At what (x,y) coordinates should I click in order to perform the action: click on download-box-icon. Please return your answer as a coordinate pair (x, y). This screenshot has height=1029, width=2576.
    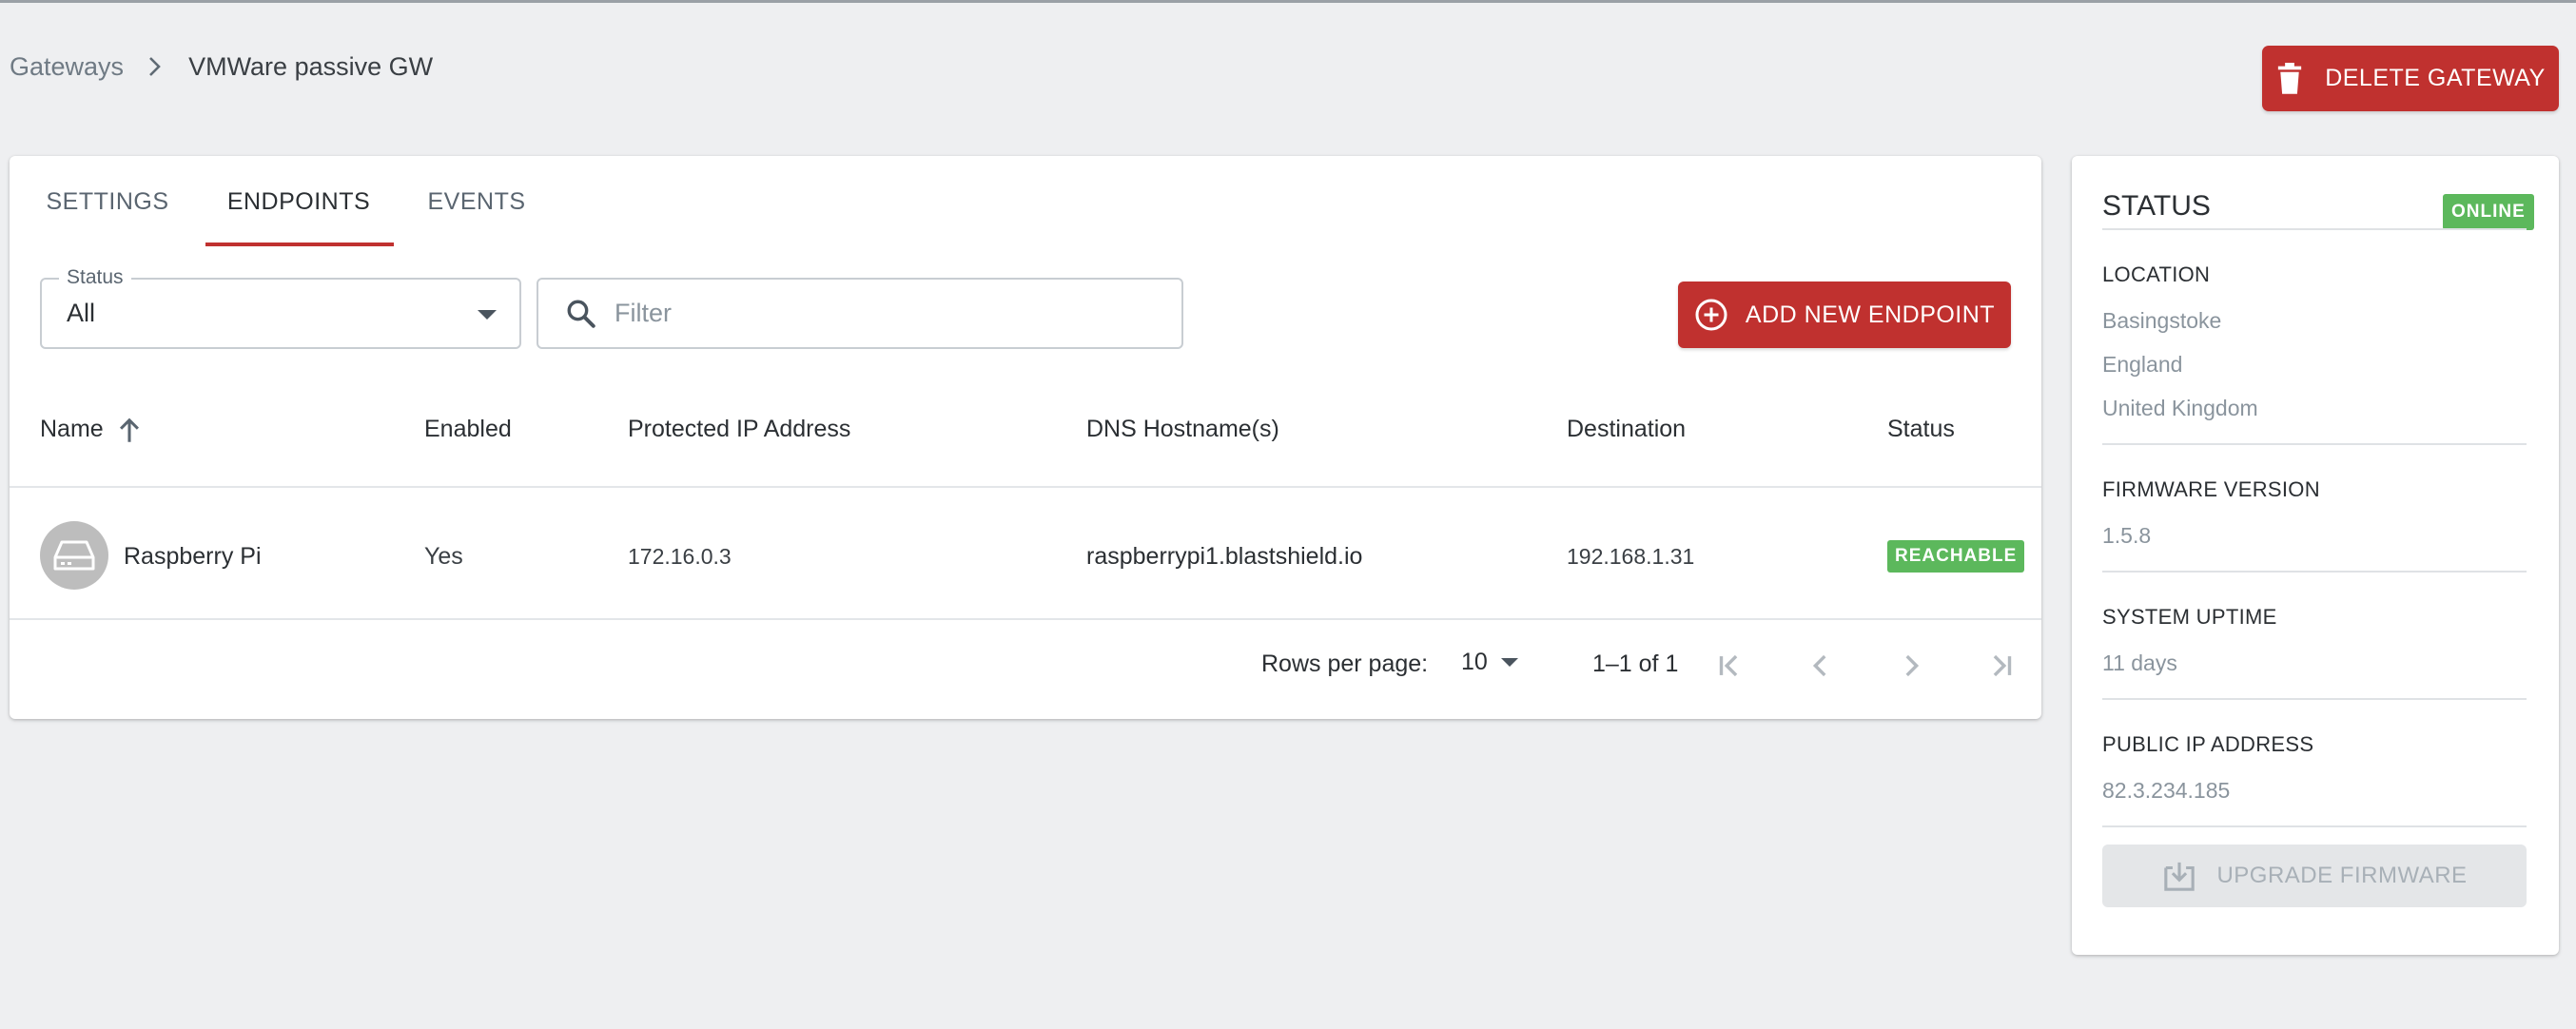
    Looking at the image, I should click on (2179, 876).